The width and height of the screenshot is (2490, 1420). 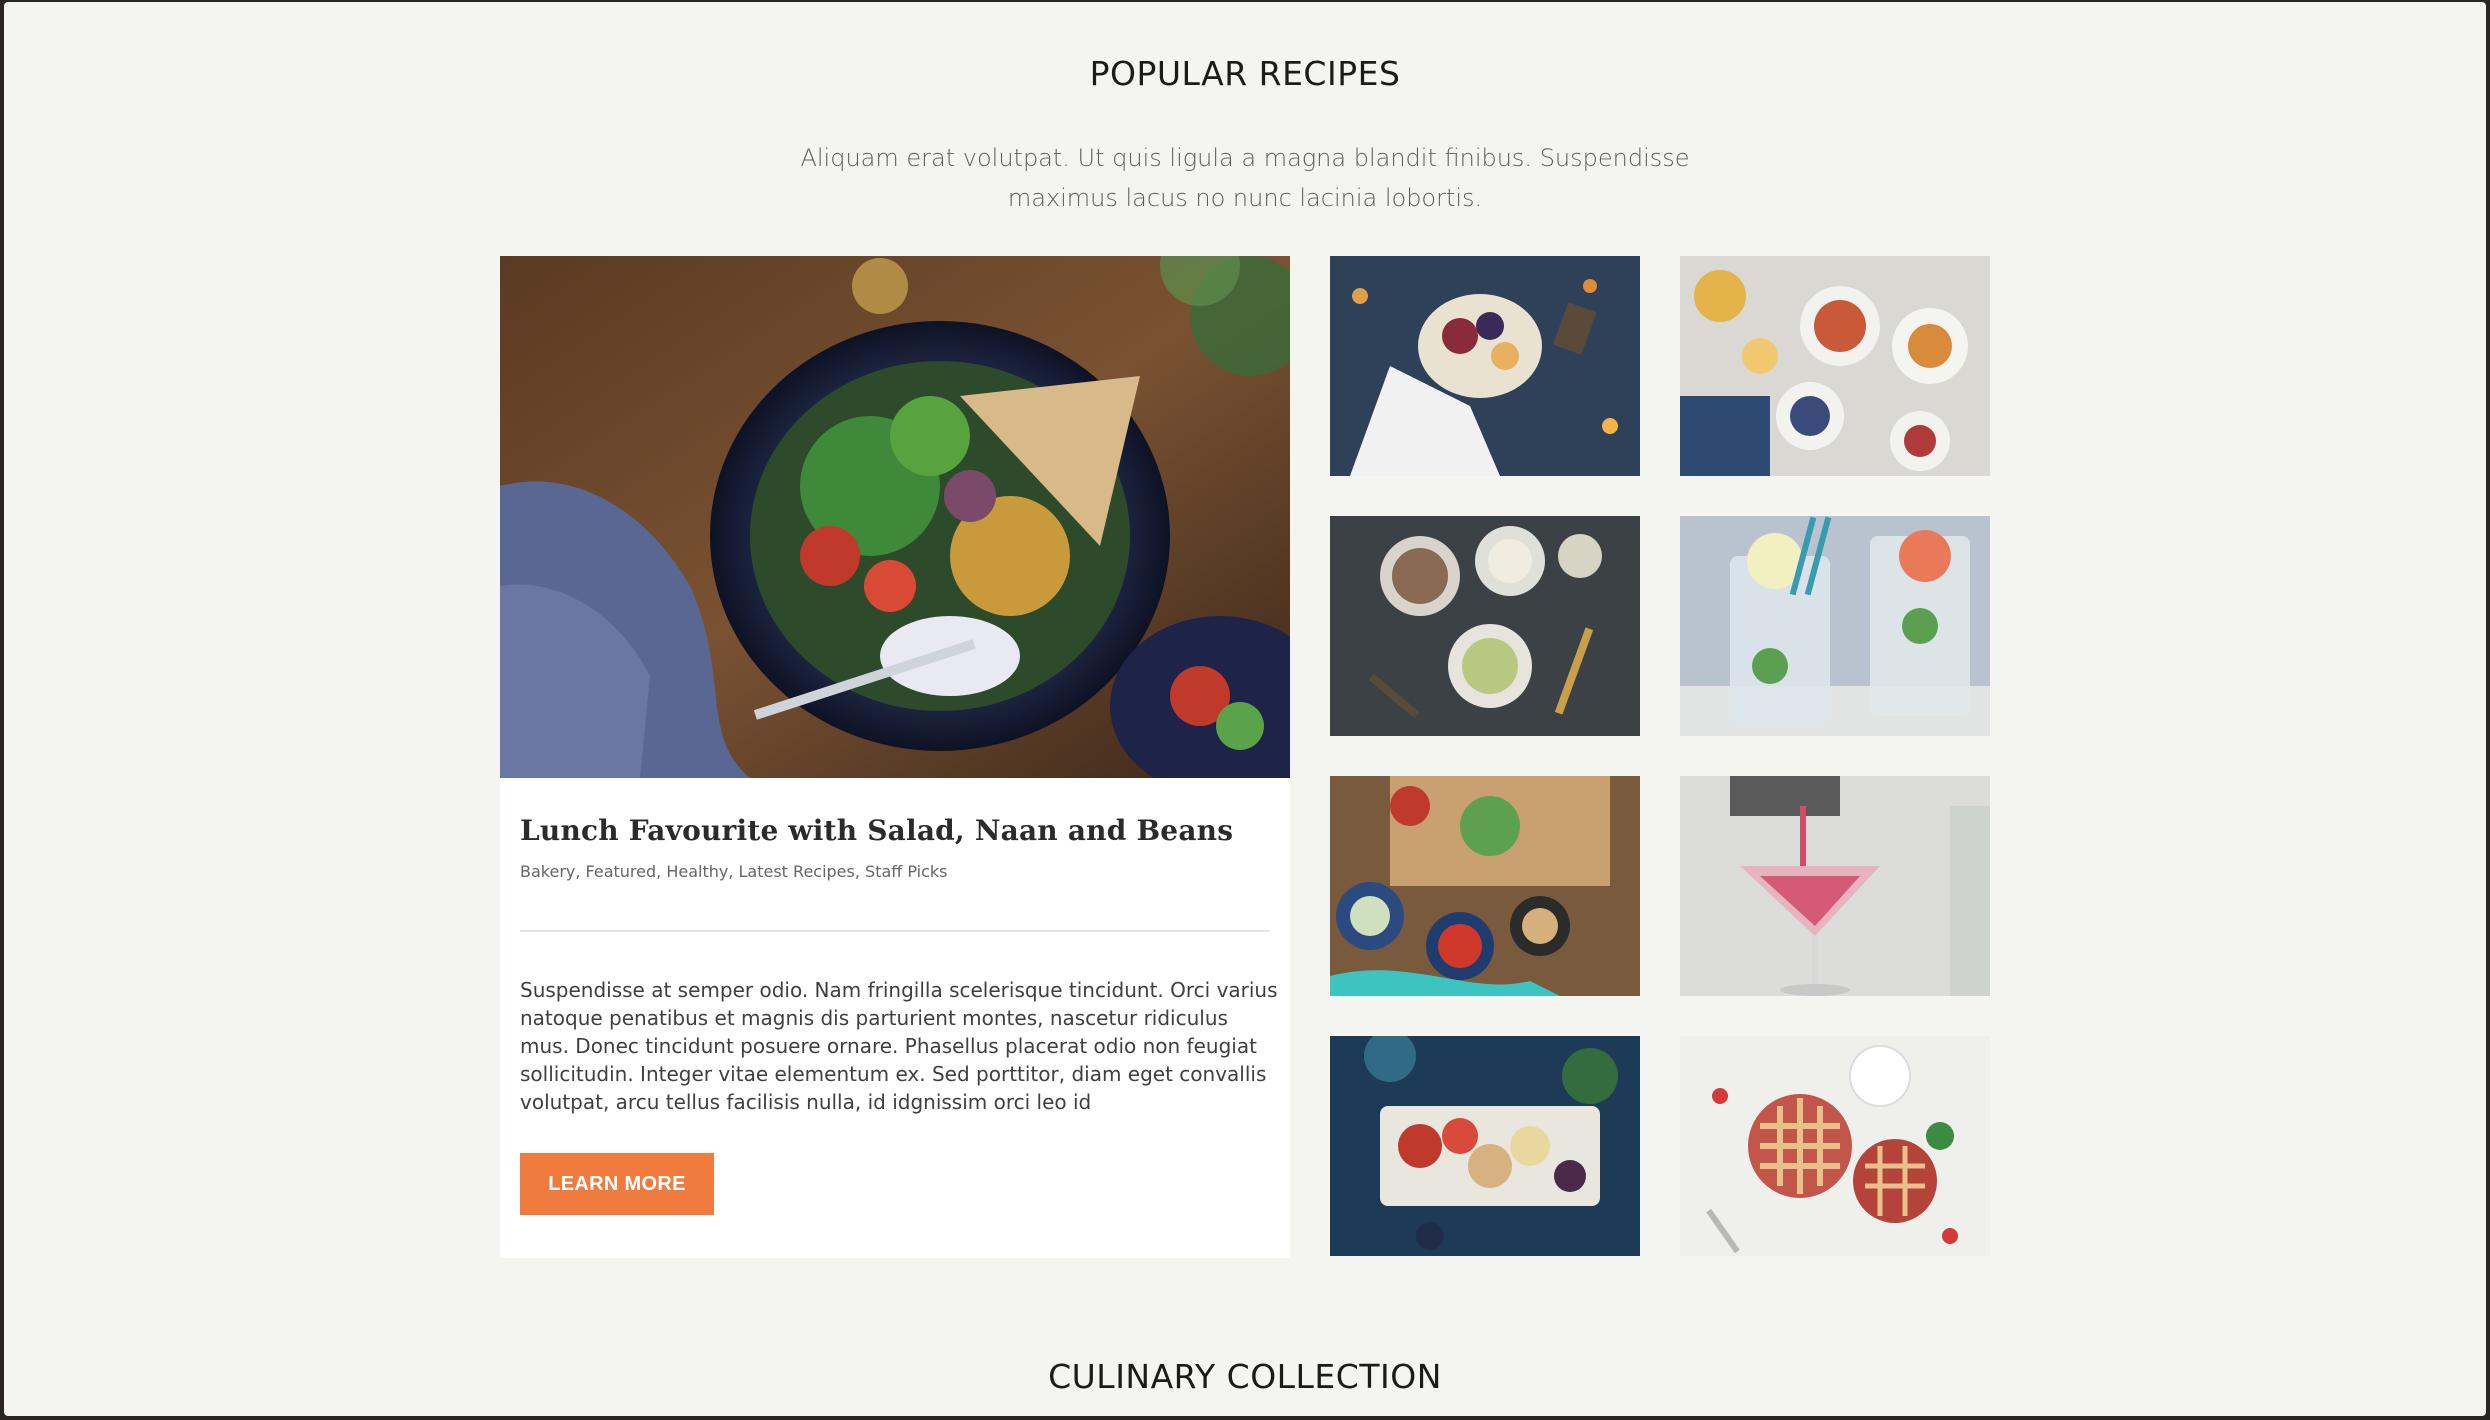 I want to click on recipe-thumbnail-ice-cream, so click(x=1485, y=626).